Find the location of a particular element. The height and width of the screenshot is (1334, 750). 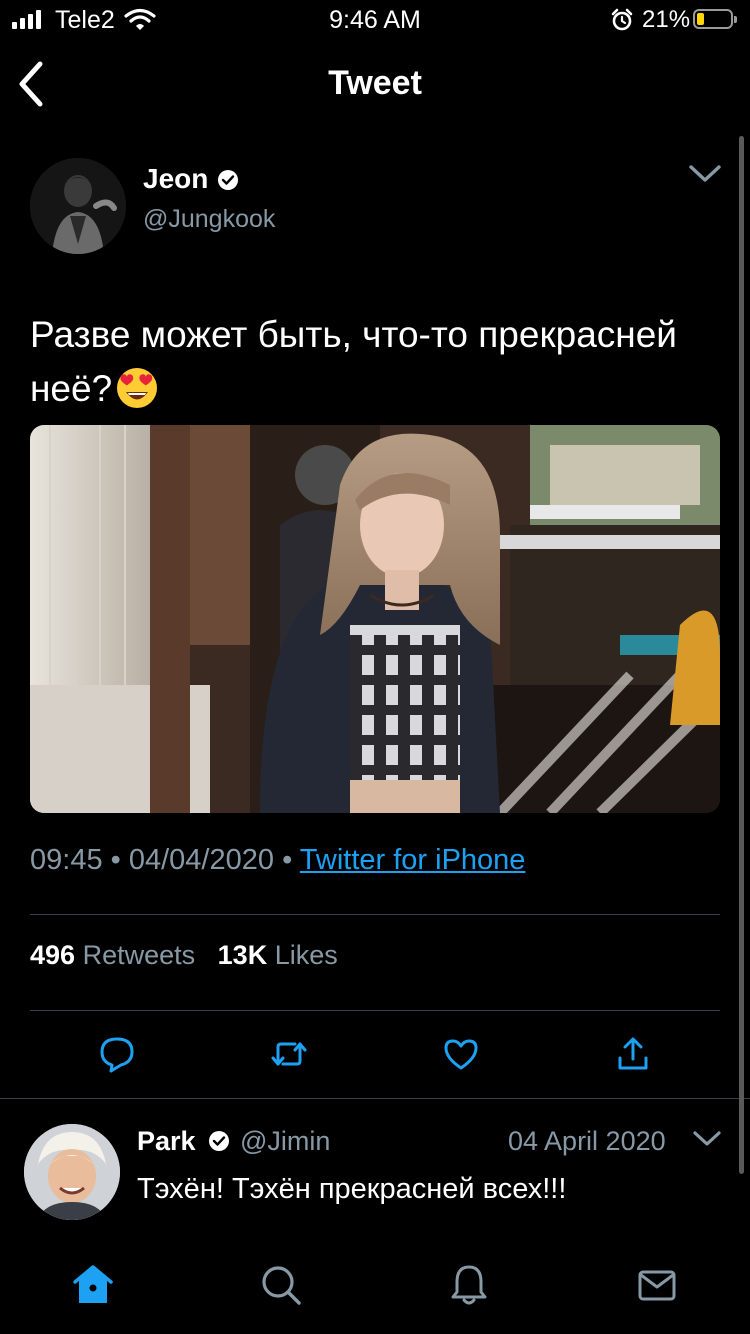

tab-home is located at coordinates (93, 1285).